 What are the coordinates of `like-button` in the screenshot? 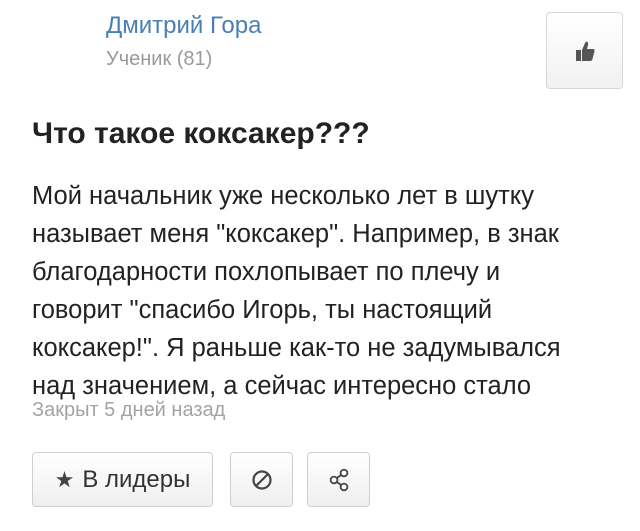 It's located at (584, 50).